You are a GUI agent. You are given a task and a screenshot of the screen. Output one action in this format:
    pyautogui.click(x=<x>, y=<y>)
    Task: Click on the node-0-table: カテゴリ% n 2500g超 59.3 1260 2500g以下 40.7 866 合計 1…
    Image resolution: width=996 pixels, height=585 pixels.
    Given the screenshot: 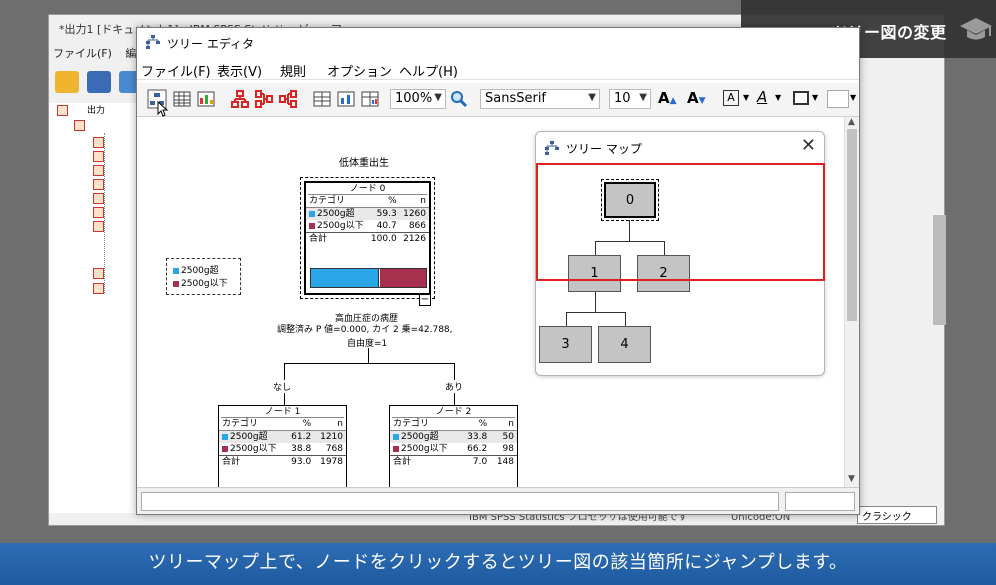 What is the action you would take?
    pyautogui.click(x=367, y=220)
    